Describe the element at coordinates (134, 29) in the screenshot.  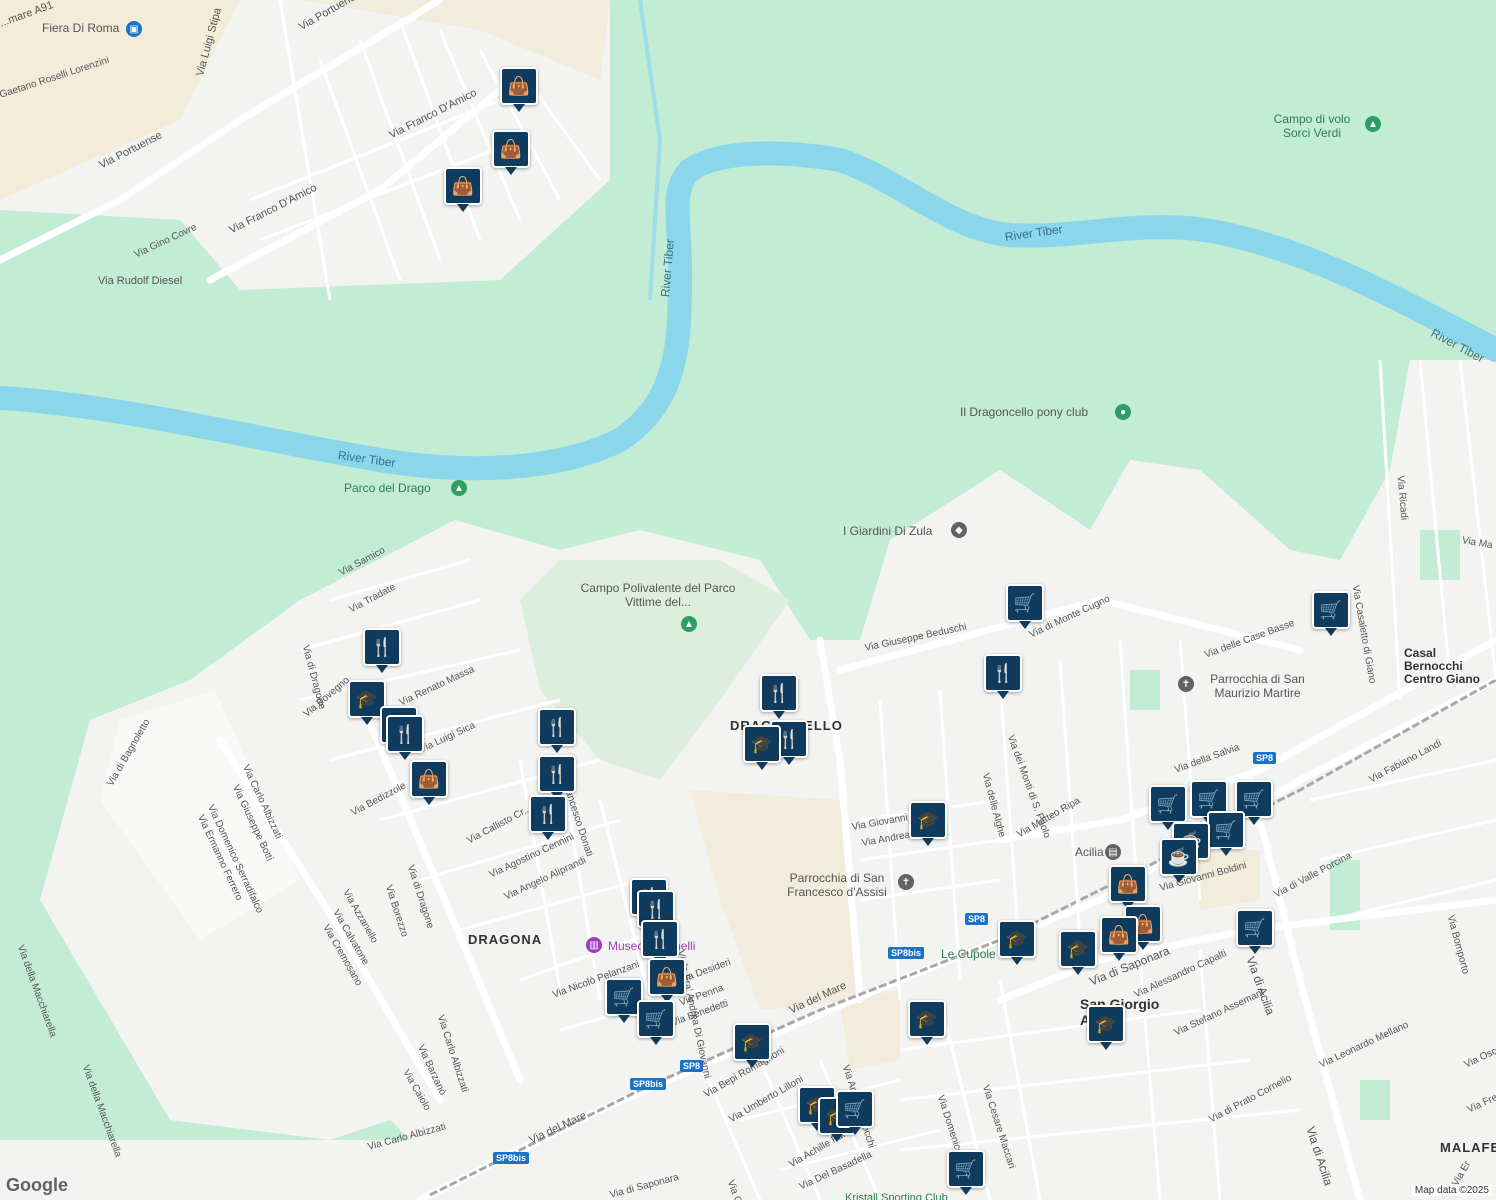
I see `convention-center-icon: ▣` at that location.